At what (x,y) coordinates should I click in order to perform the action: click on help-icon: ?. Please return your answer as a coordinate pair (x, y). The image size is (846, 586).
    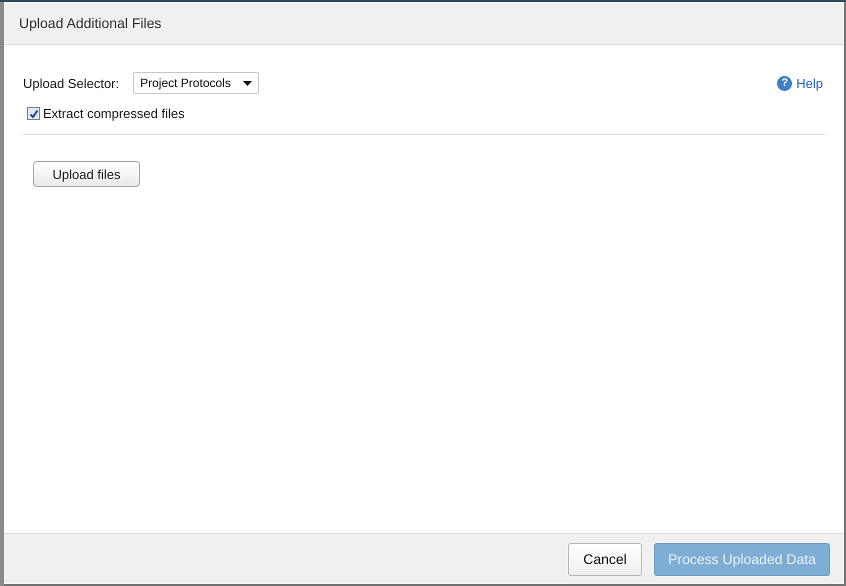
    Looking at the image, I should click on (784, 83).